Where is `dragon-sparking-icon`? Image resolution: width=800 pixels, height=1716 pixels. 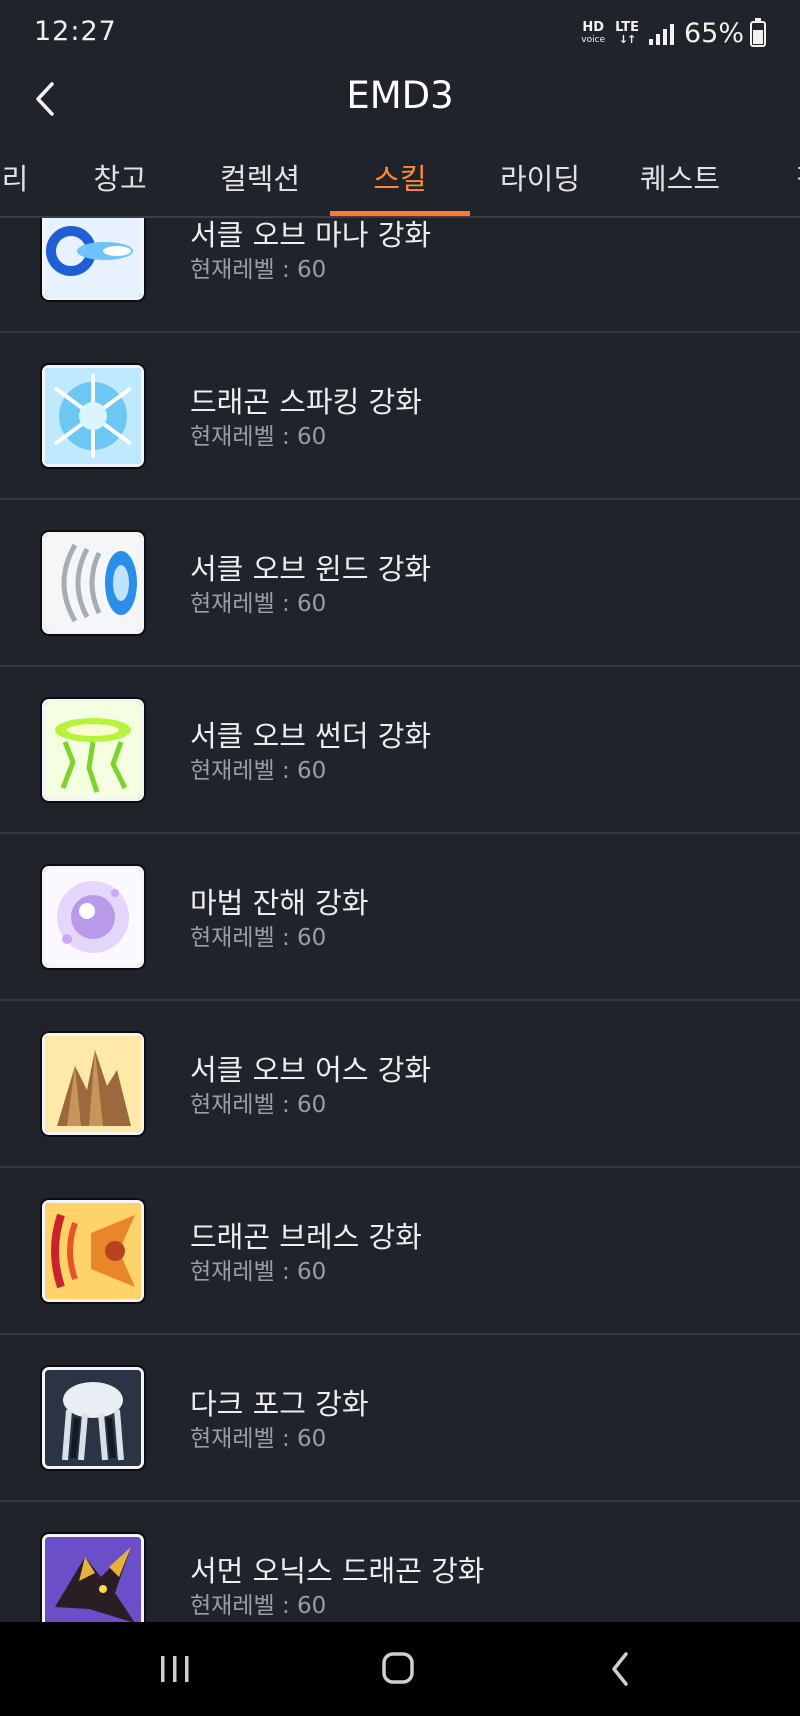
dragon-sparking-icon is located at coordinates (93, 416).